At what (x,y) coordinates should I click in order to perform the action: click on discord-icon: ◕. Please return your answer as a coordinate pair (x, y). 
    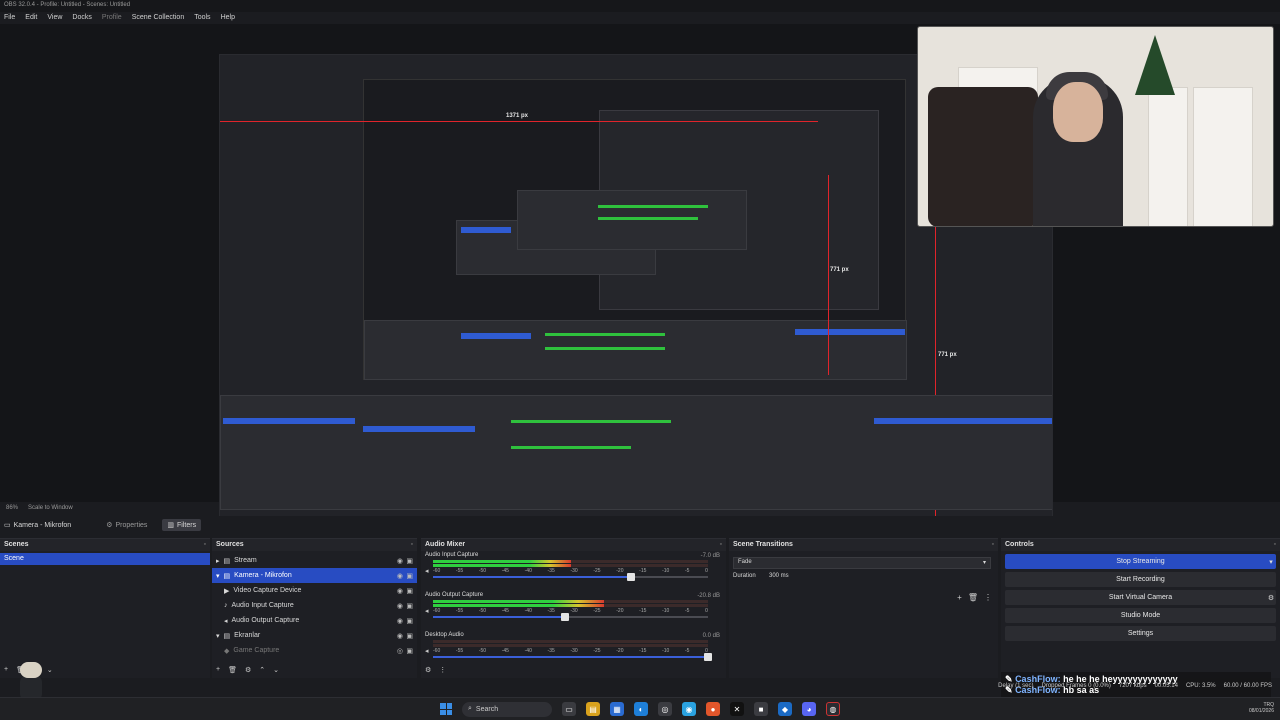
    Looking at the image, I should click on (809, 709).